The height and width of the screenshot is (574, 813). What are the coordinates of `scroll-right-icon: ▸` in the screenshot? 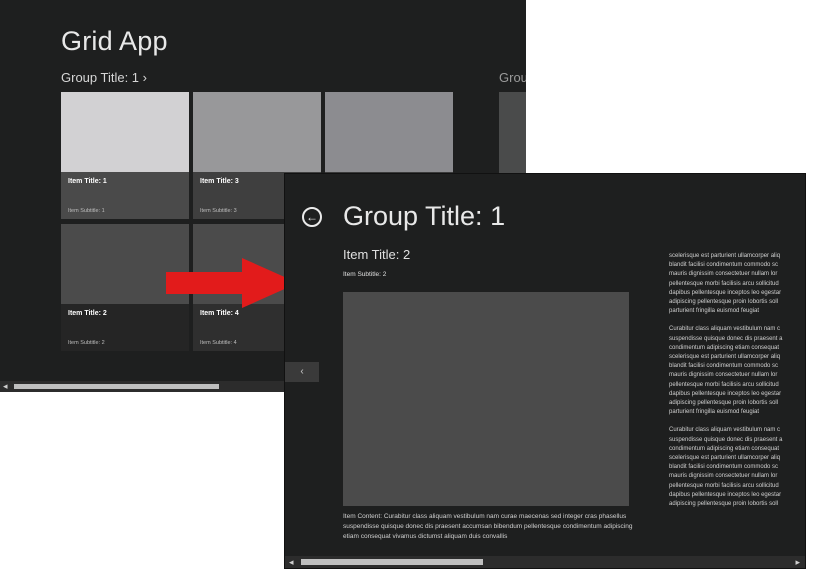 It's located at (797, 562).